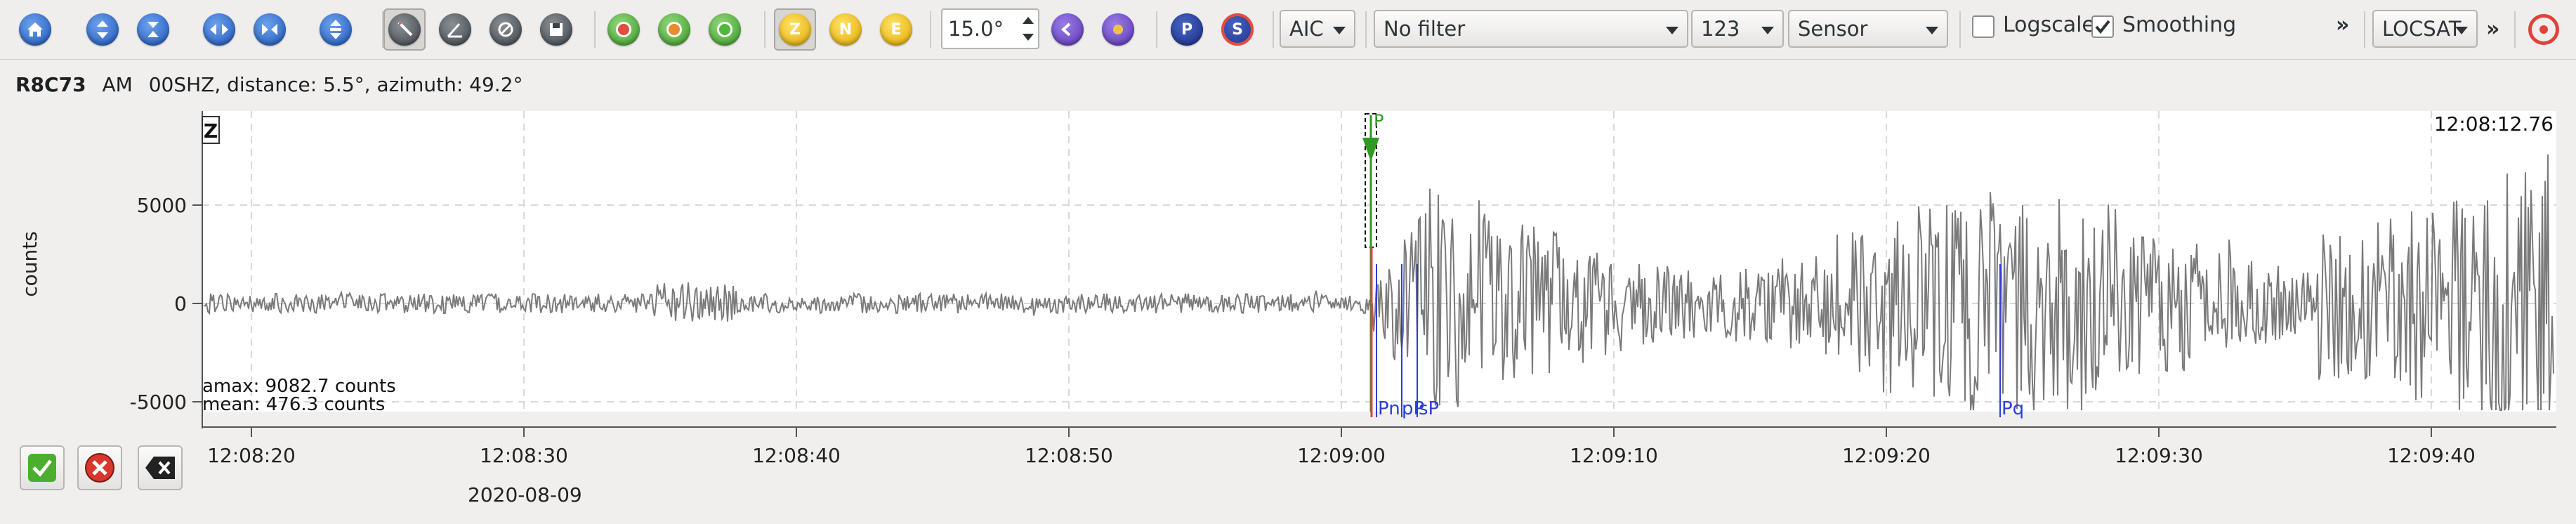  I want to click on phase-s-icon: S, so click(1237, 30).